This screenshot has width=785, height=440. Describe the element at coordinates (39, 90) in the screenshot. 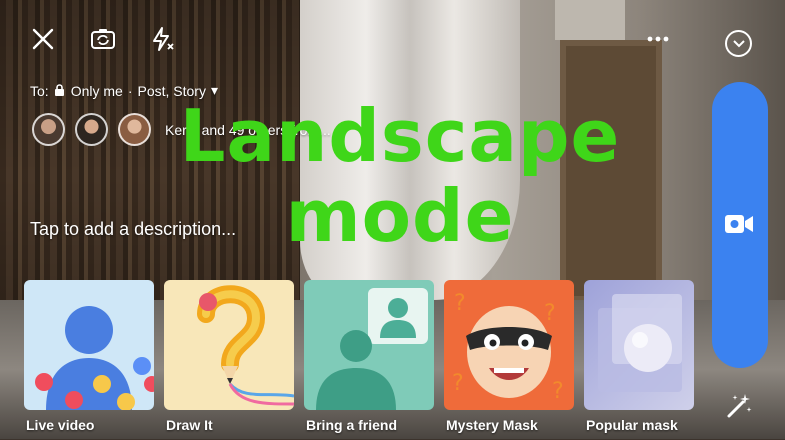

I see `audience-prefix: To:` at that location.